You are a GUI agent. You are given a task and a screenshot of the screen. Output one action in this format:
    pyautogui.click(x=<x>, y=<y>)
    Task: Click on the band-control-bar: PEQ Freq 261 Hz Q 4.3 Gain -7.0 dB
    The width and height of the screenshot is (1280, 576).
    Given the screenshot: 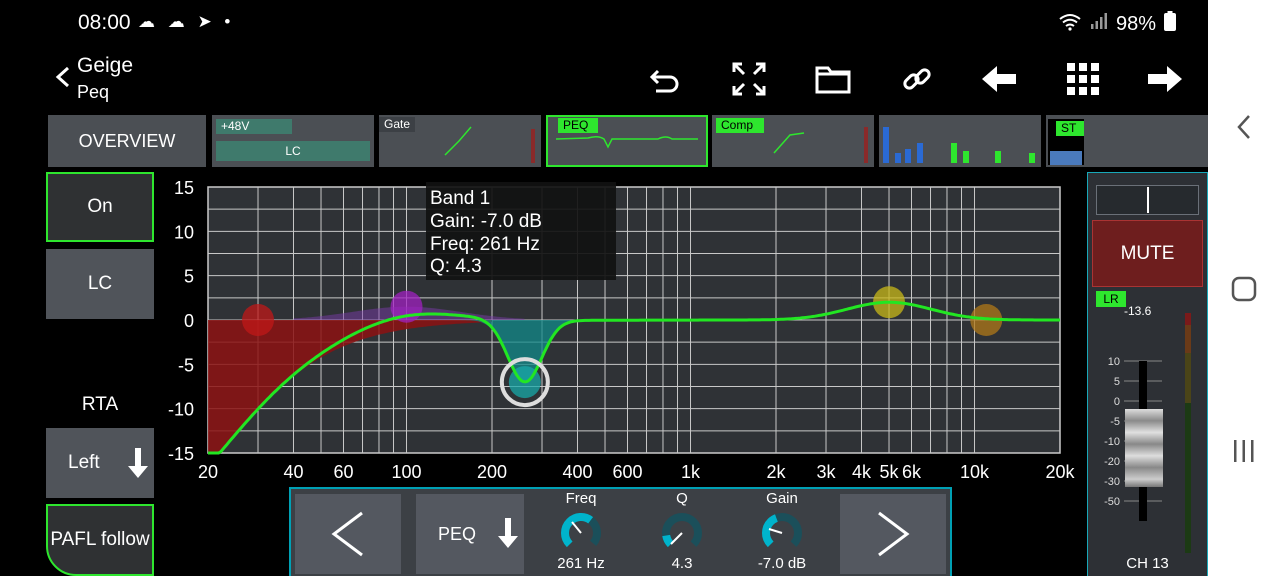 What is the action you would take?
    pyautogui.click(x=620, y=531)
    